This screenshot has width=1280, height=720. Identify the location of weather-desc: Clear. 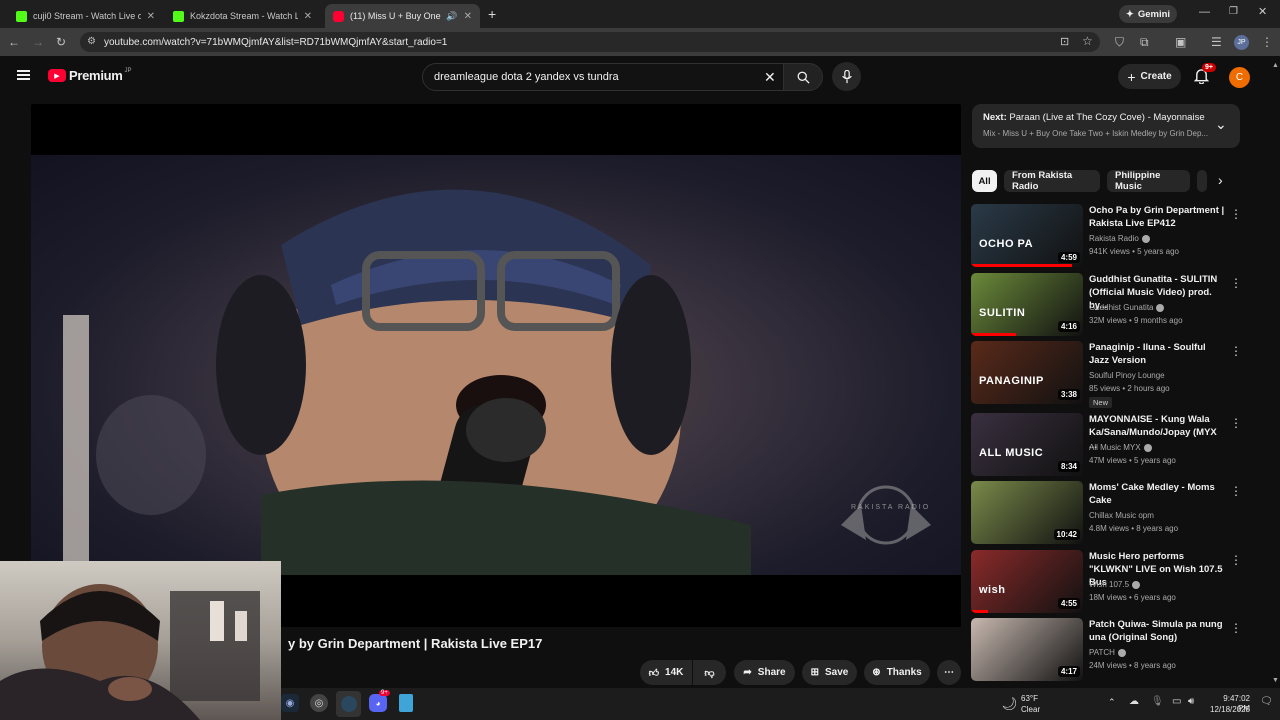
(1031, 709).